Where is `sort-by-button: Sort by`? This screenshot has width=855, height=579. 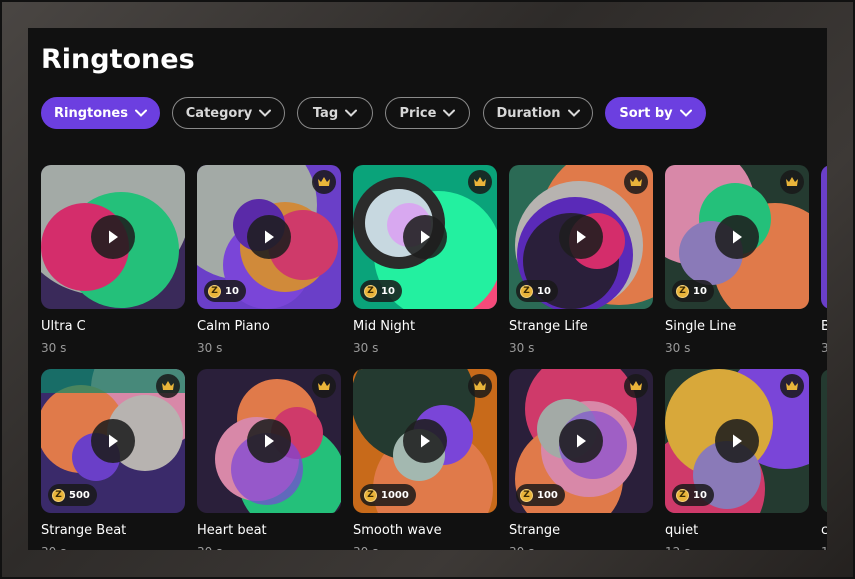 sort-by-button: Sort by is located at coordinates (655, 113).